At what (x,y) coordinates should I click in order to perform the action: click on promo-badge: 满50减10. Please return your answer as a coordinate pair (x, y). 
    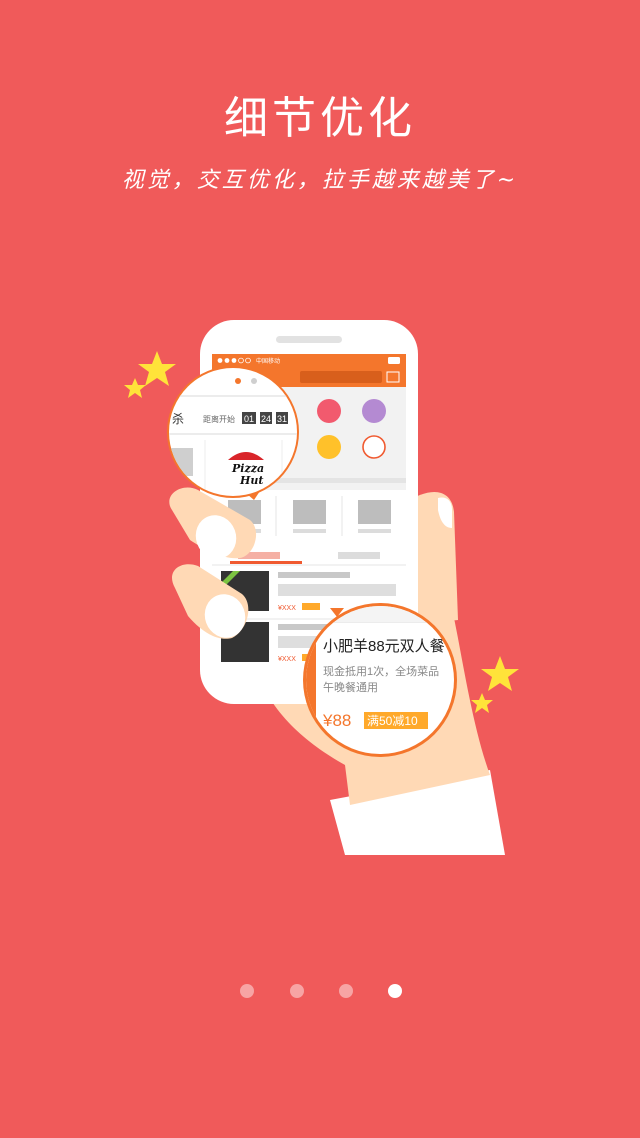
    Looking at the image, I should click on (392, 721).